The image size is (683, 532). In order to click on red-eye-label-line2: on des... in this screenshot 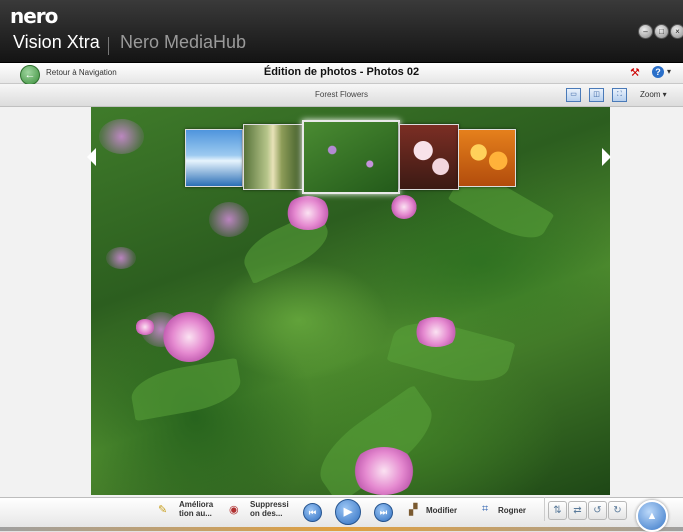, I will do `click(266, 513)`.